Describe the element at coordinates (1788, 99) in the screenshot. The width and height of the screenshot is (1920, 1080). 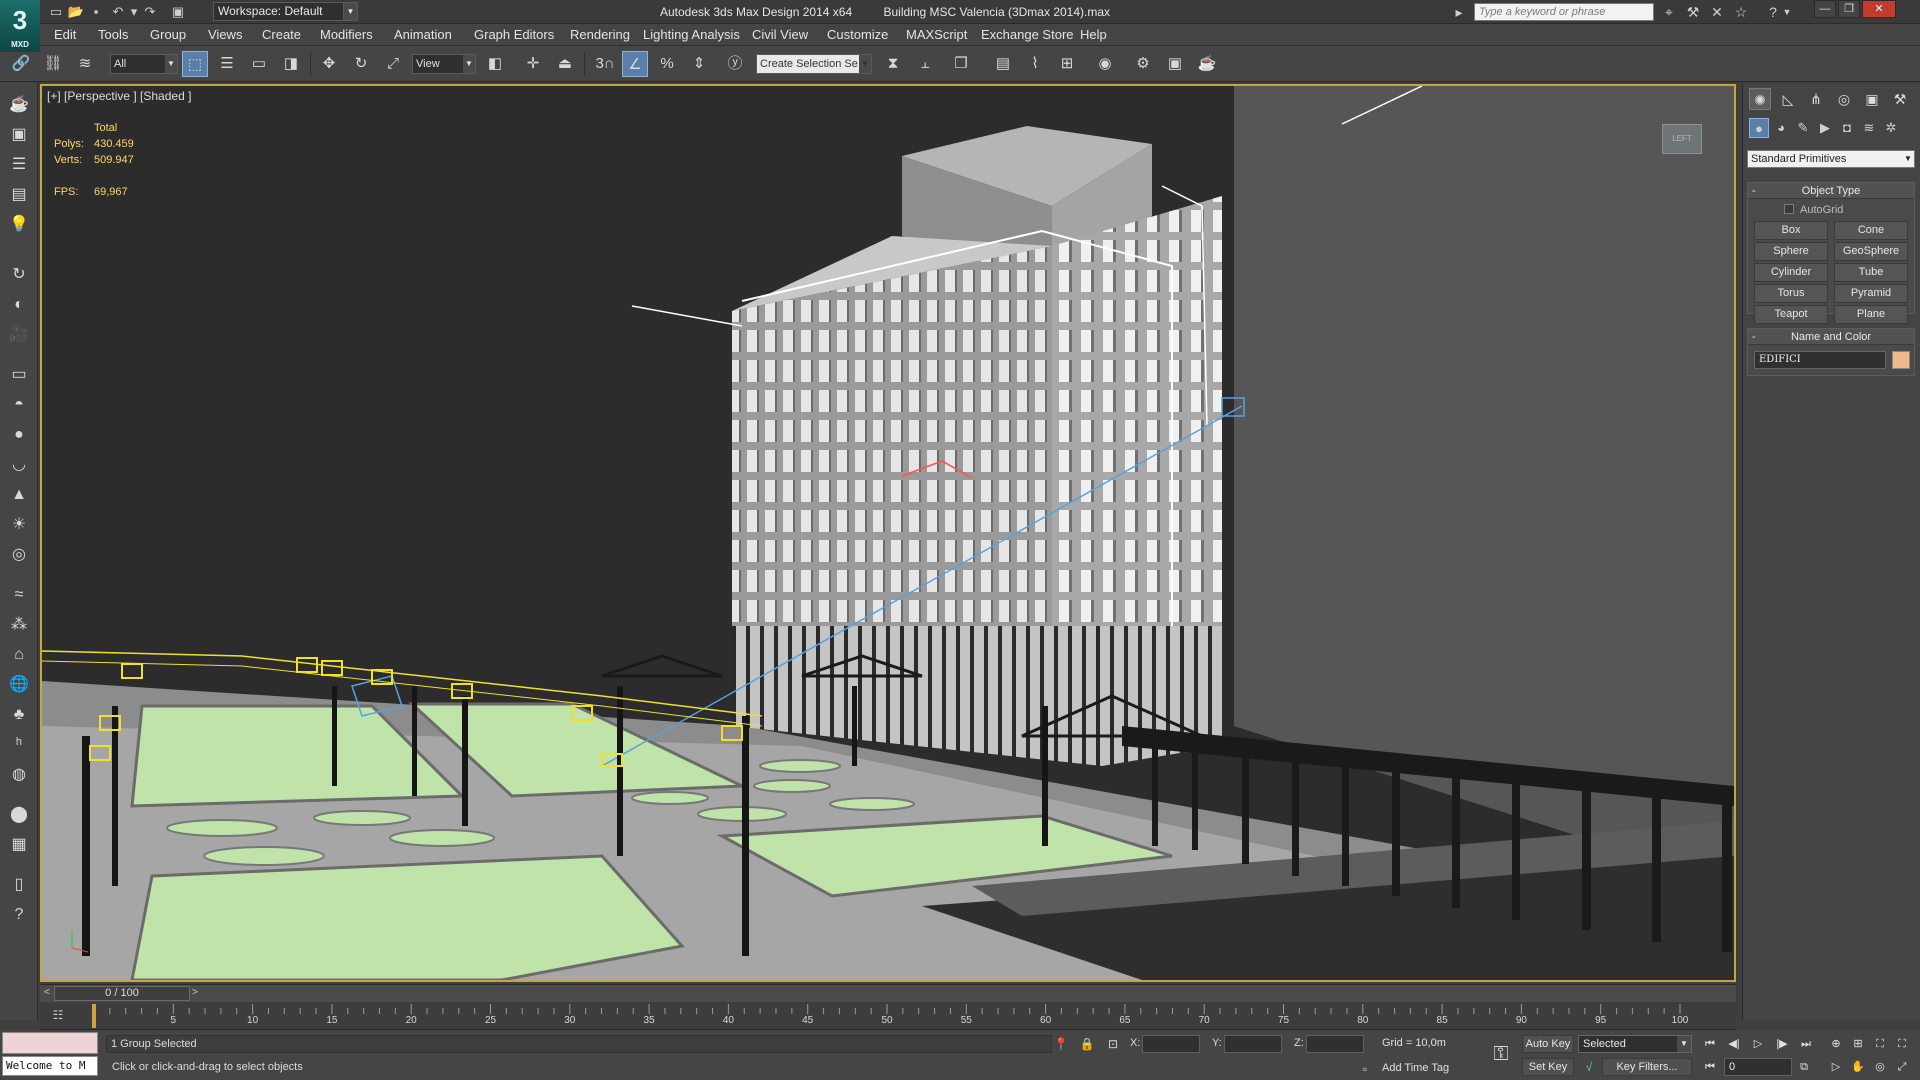
I see `modify-tab-icon: ◺` at that location.